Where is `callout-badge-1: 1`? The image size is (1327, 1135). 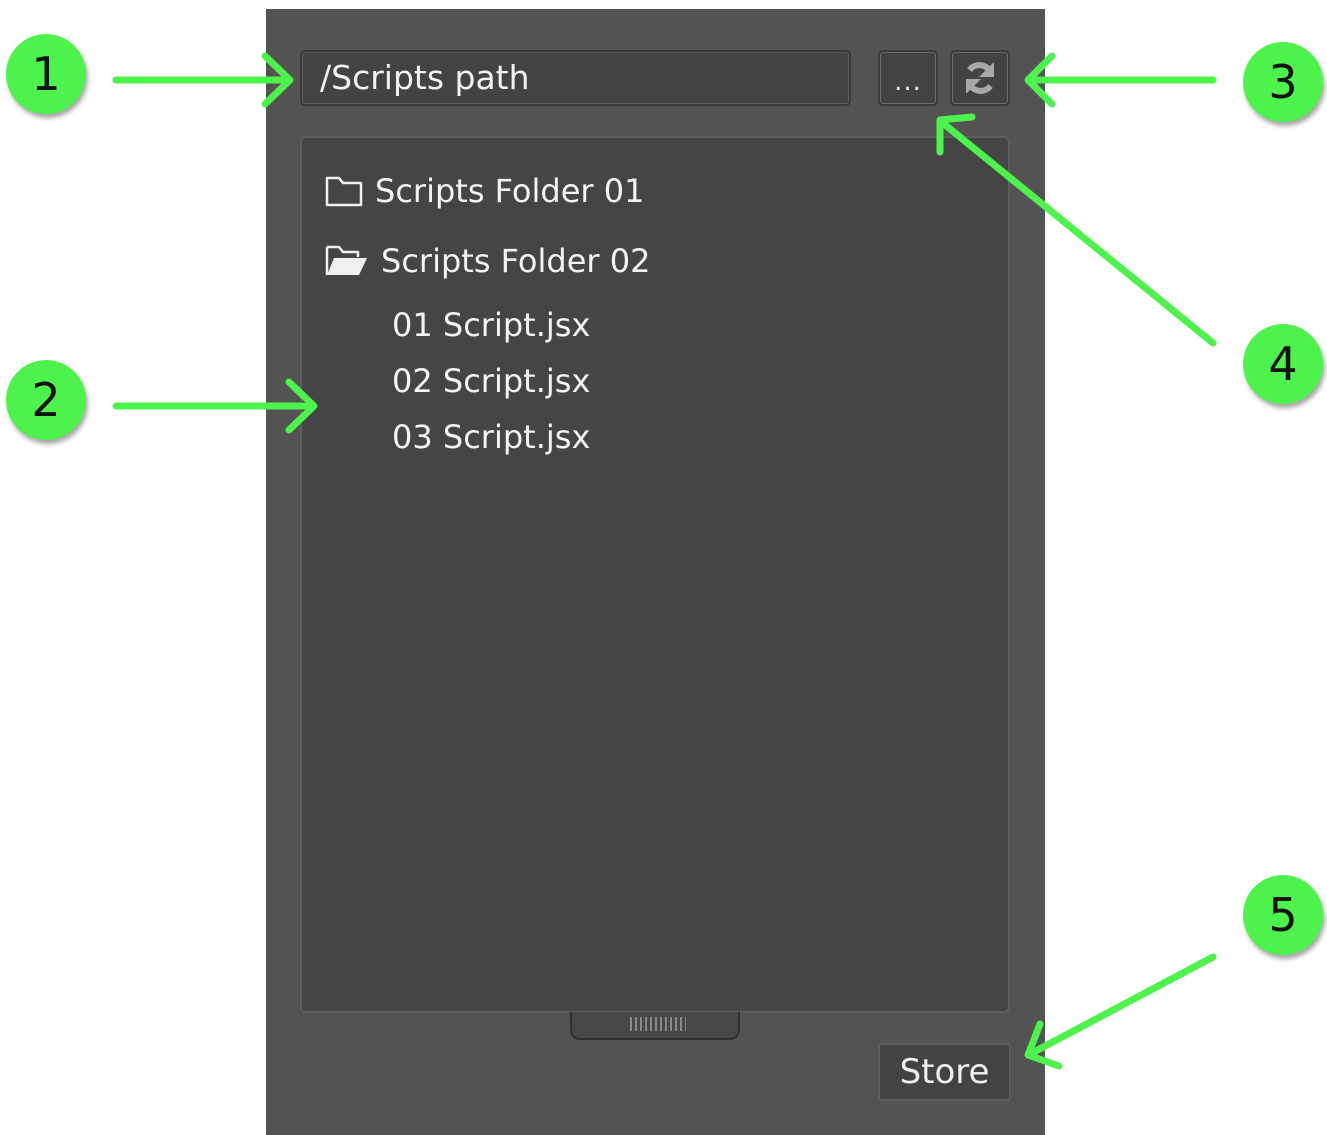
callout-badge-1: 1 is located at coordinates (46, 74).